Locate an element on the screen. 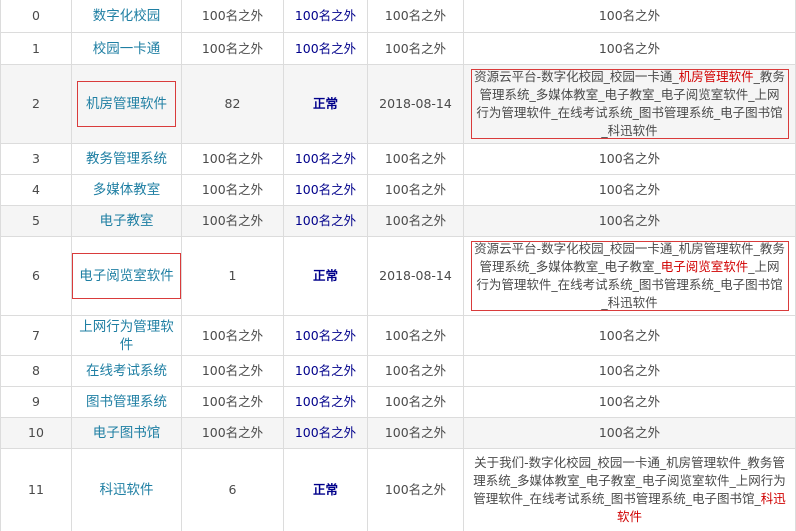 Image resolution: width=796 pixels, height=531 pixels. keyword-text: 上网行为管理软件 is located at coordinates (127, 336).